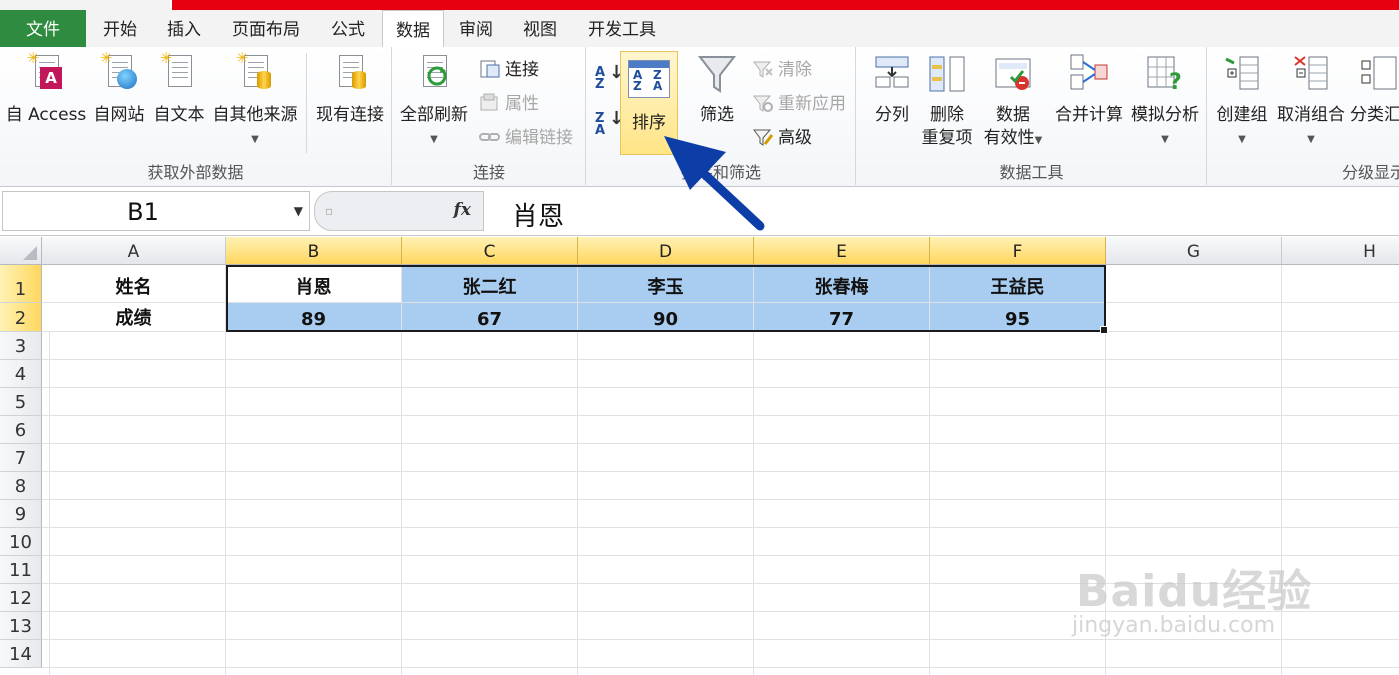 The image size is (1399, 675). What do you see at coordinates (1370, 172) in the screenshot?
I see `group-label-outline: 分级显示` at bounding box center [1370, 172].